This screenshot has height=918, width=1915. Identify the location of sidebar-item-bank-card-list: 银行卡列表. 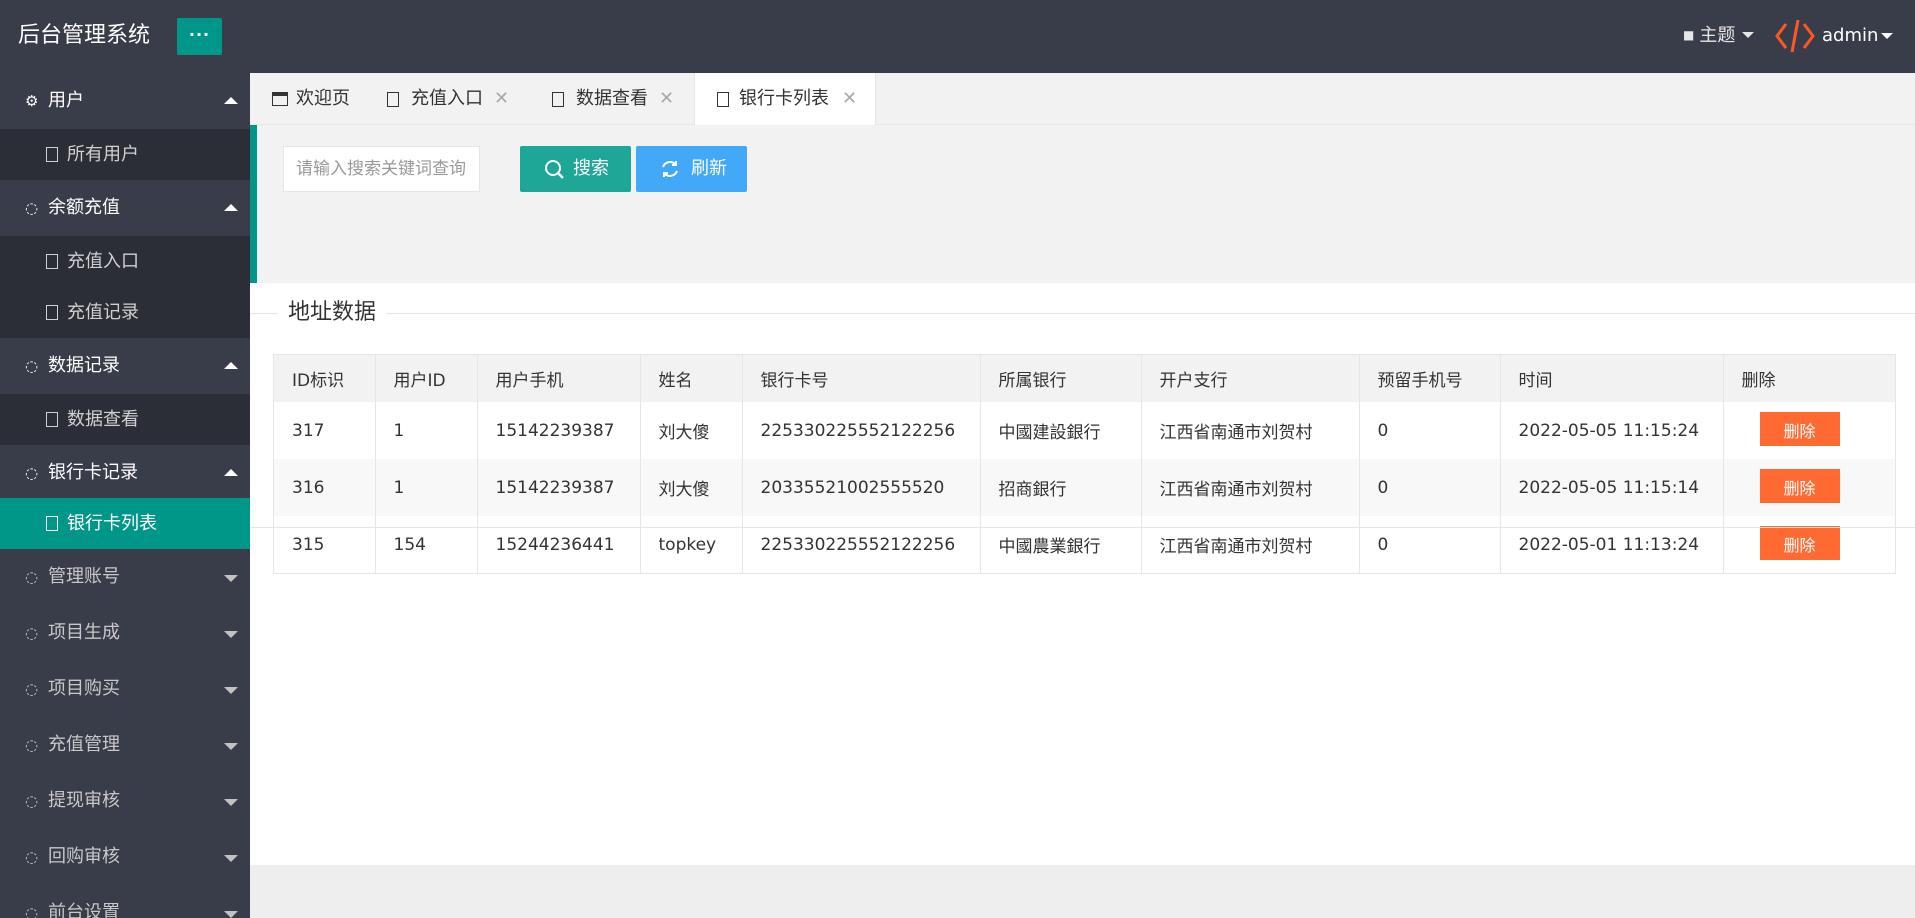
(125, 523).